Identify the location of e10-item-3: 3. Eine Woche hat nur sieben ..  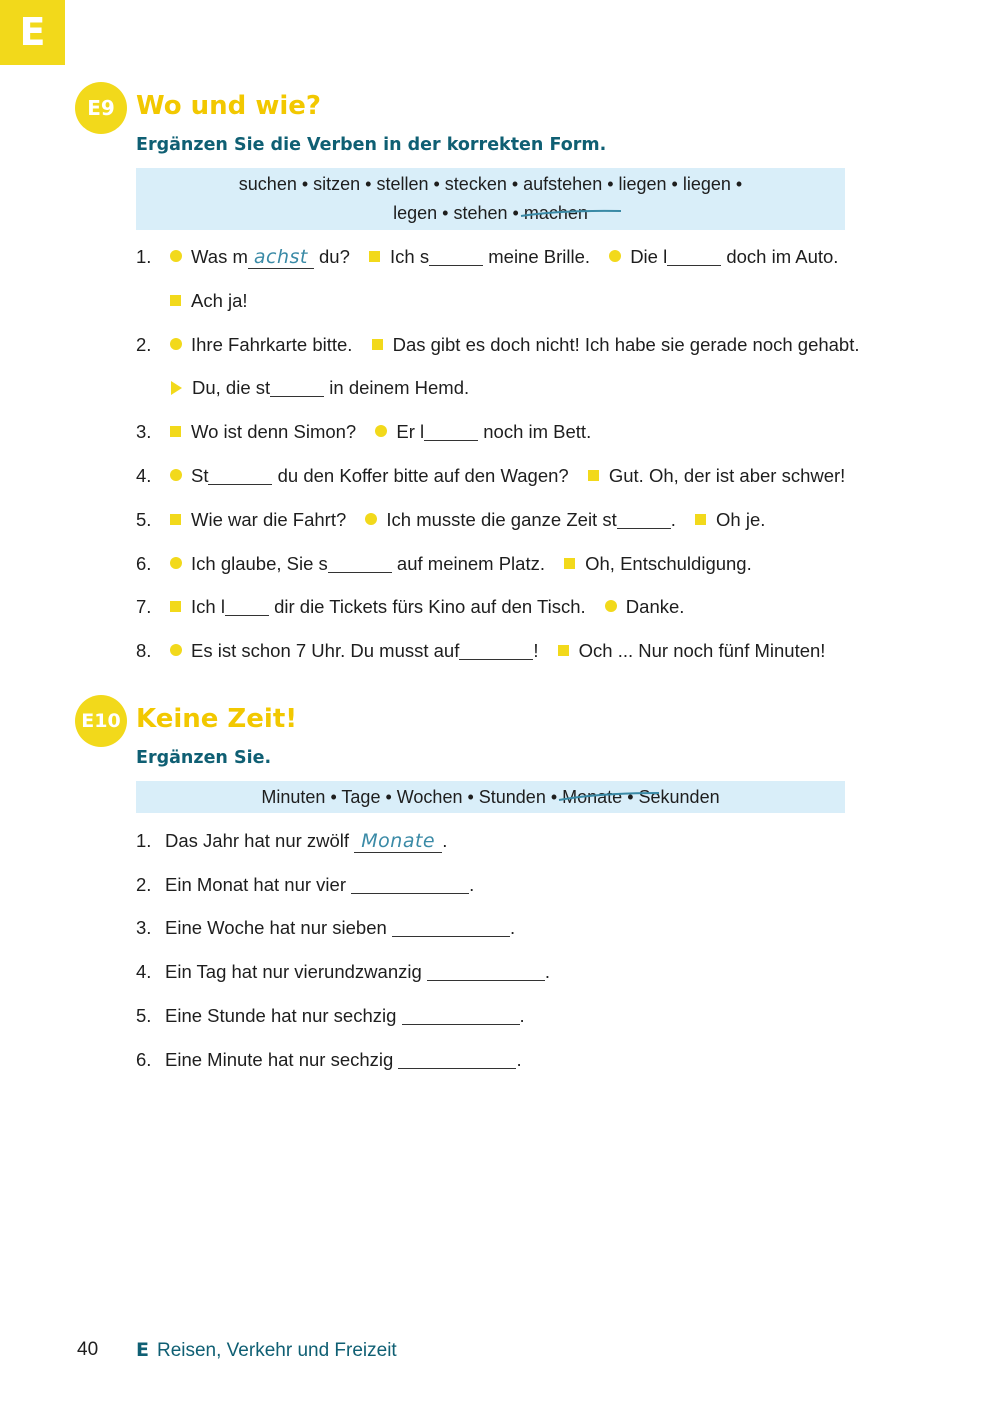
(325, 928).